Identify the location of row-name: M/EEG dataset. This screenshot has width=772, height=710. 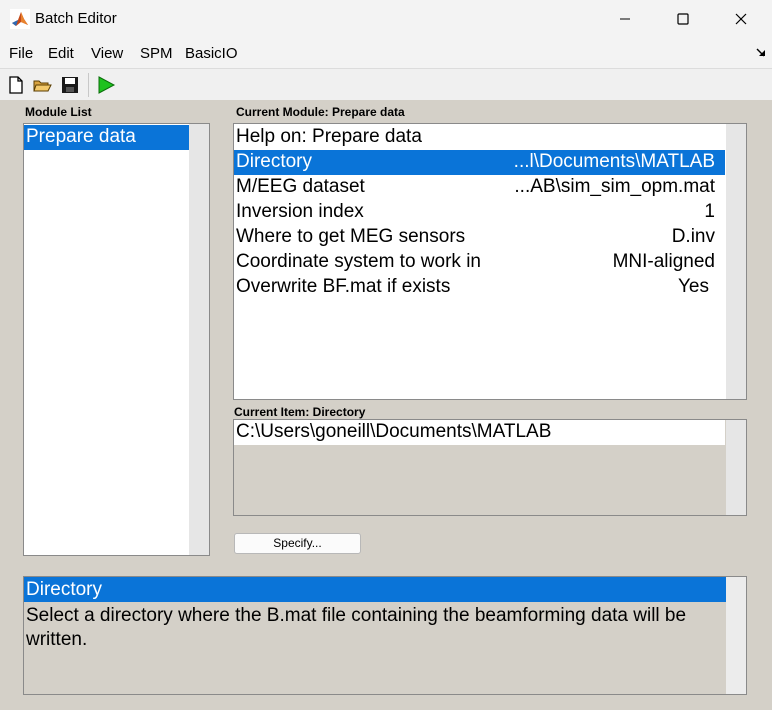
(300, 186).